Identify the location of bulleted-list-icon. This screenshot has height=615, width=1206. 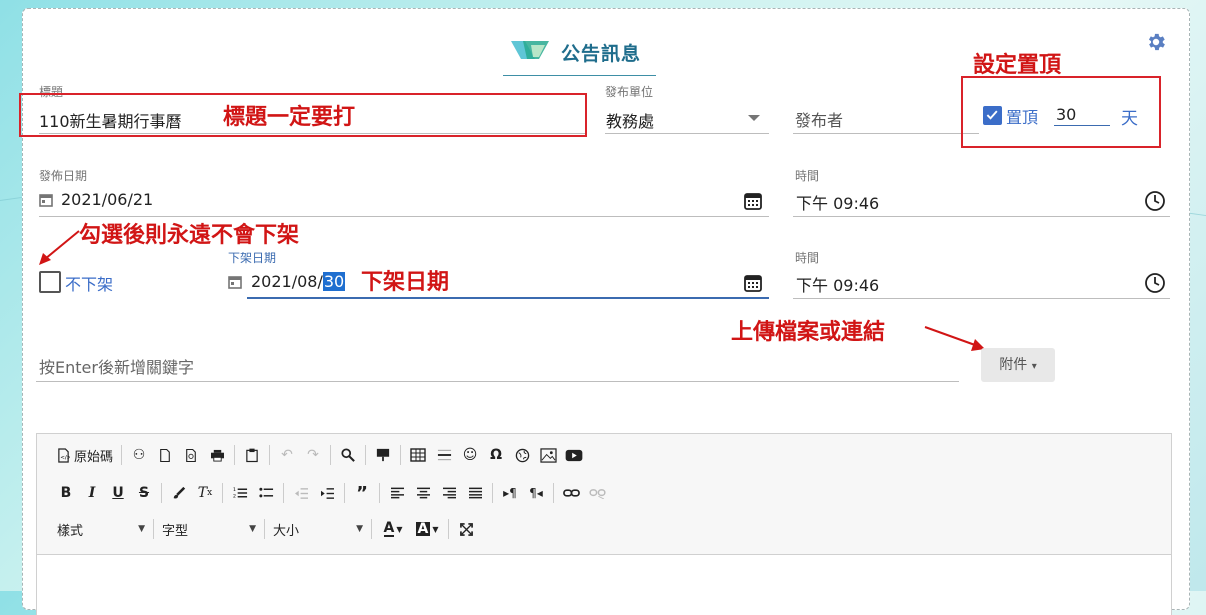
(266, 493).